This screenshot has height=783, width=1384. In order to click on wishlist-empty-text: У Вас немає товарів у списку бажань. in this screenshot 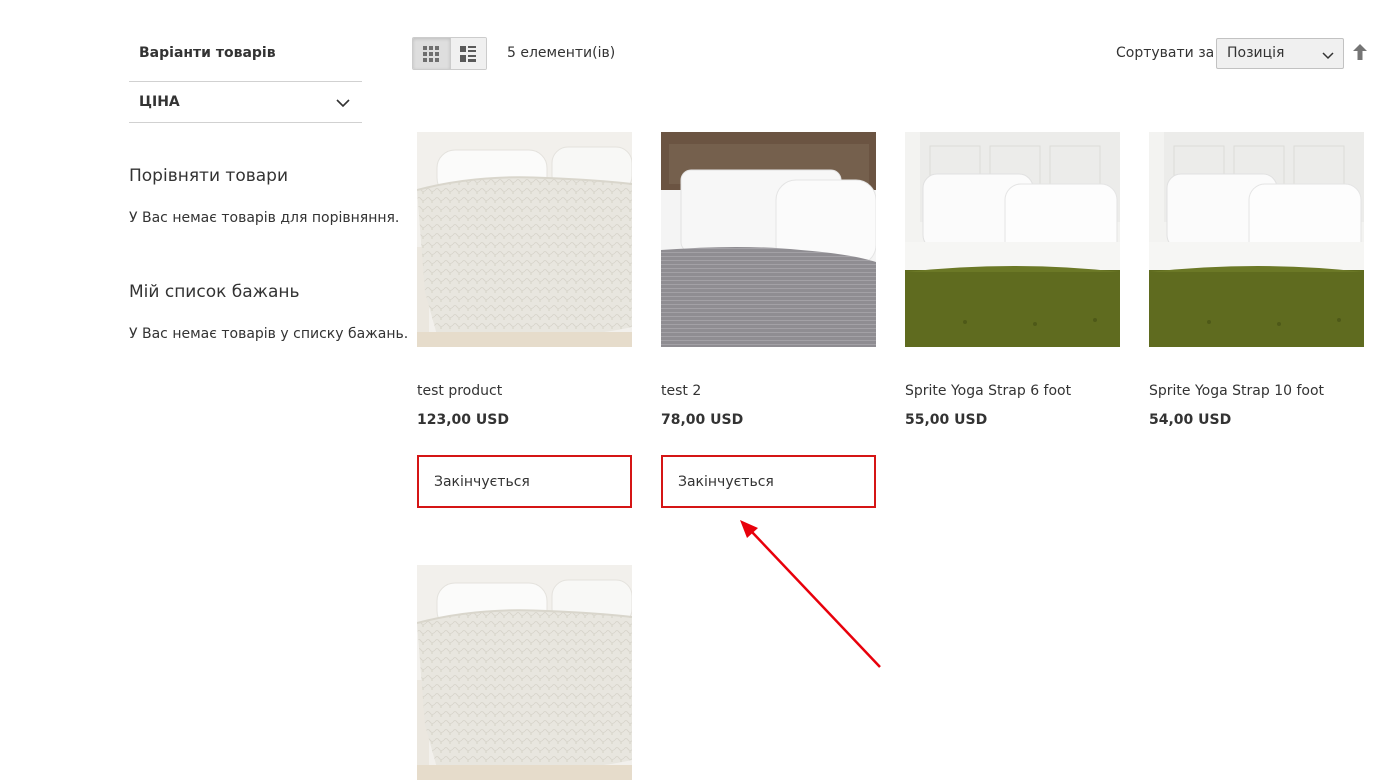, I will do `click(269, 334)`.